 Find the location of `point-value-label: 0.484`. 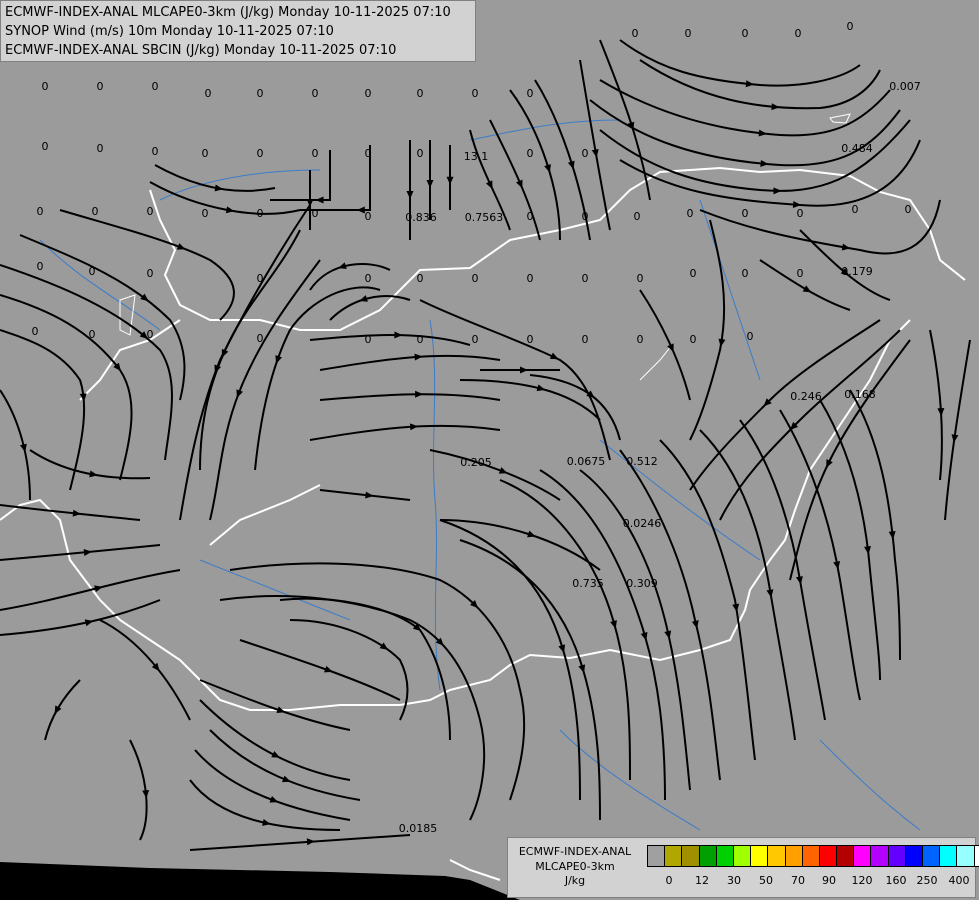

point-value-label: 0.484 is located at coordinates (857, 148).